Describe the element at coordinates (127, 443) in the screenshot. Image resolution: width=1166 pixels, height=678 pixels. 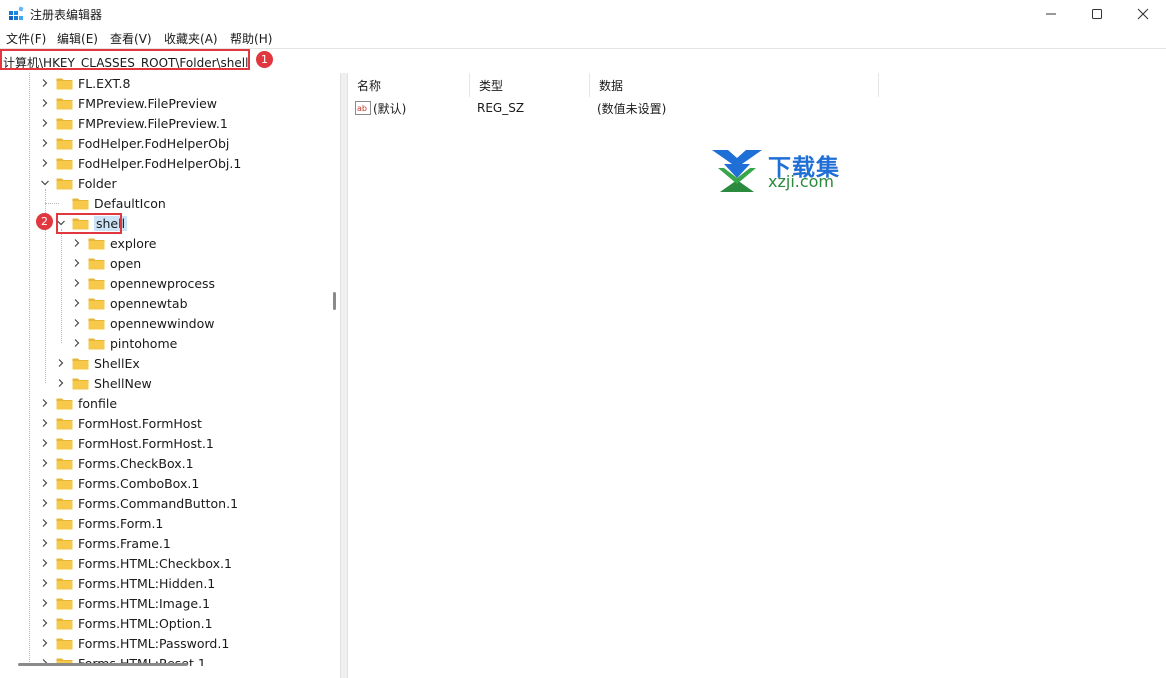
I see `tree-item: FormHost.FormHost.1` at that location.